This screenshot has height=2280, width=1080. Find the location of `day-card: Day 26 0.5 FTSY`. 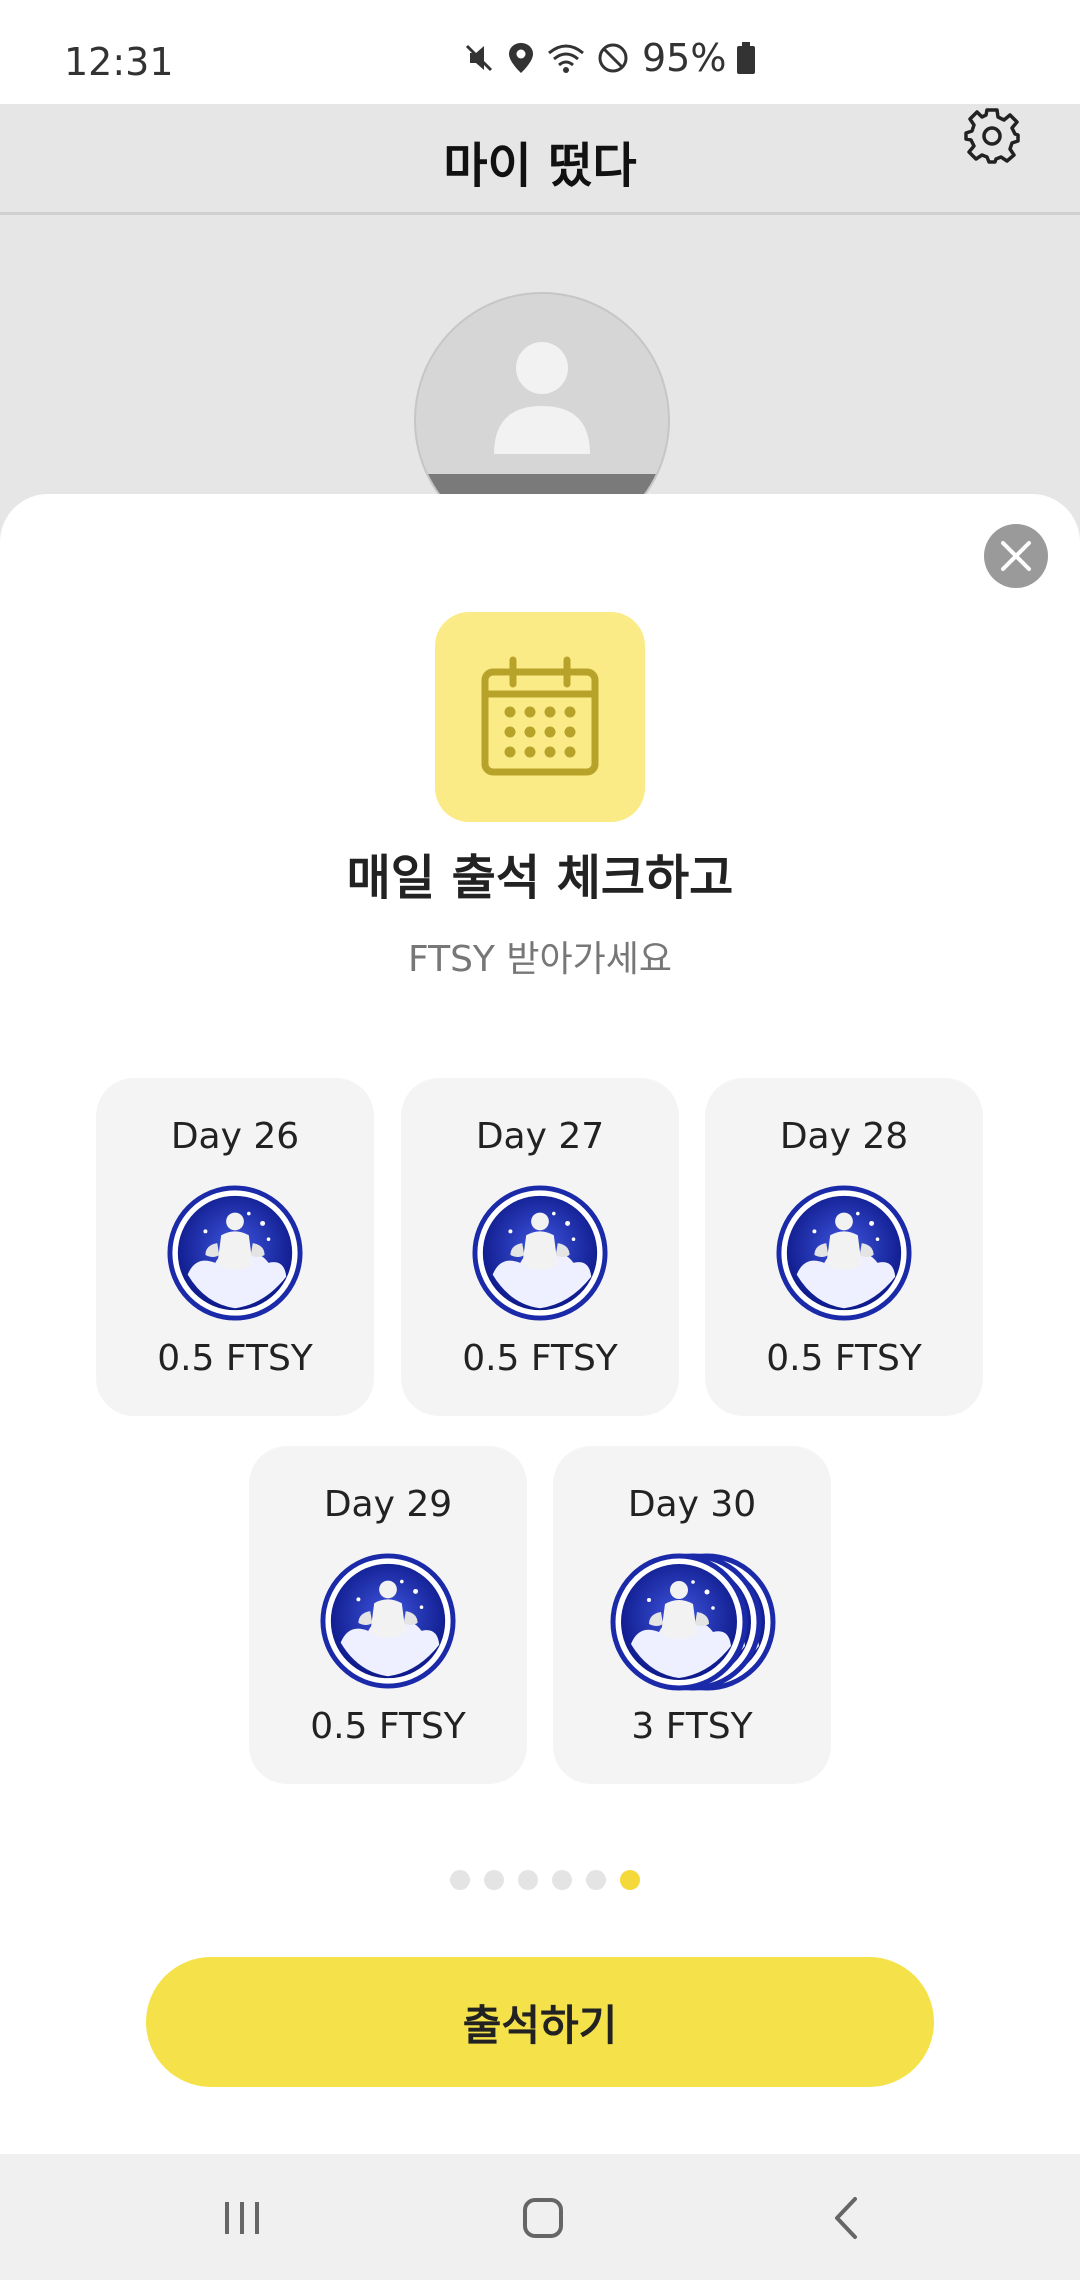

day-card: Day 26 0.5 FTSY is located at coordinates (235, 1247).